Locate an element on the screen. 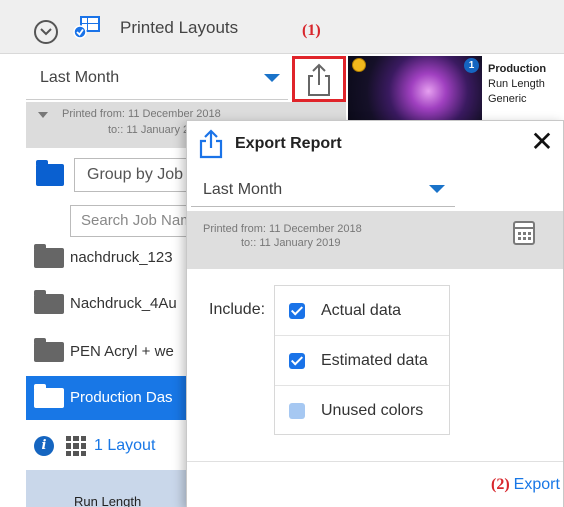  list-item: nachdruck_123 is located at coordinates (113, 258).